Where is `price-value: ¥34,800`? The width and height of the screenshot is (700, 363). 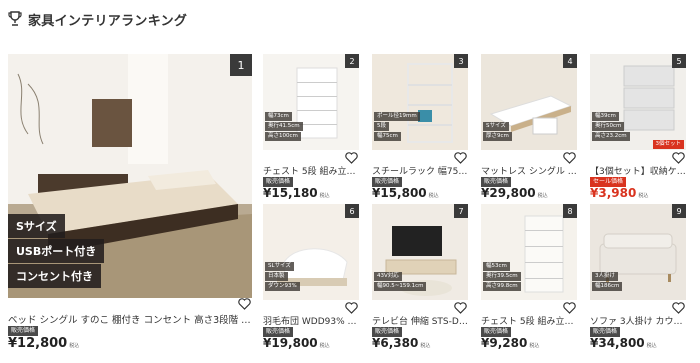
price-value: ¥34,800 is located at coordinates (617, 343).